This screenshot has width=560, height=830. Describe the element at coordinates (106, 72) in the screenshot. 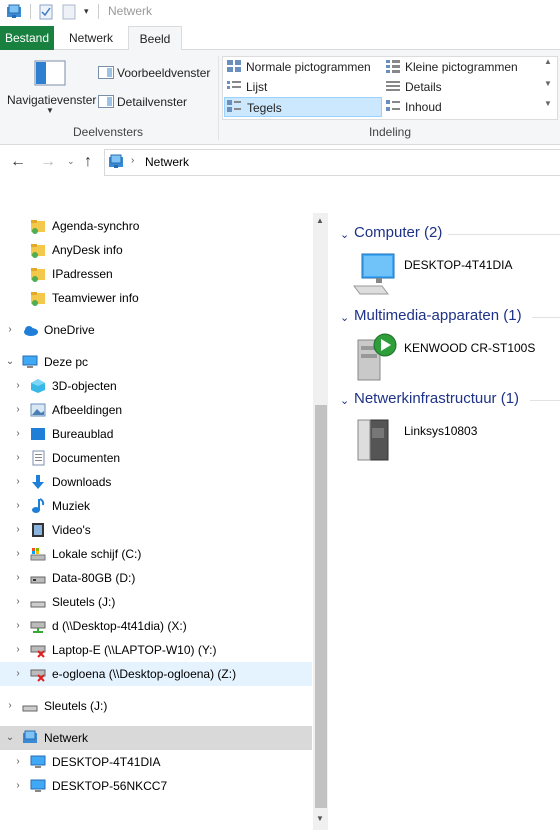

I see `preview-pane-icon` at that location.